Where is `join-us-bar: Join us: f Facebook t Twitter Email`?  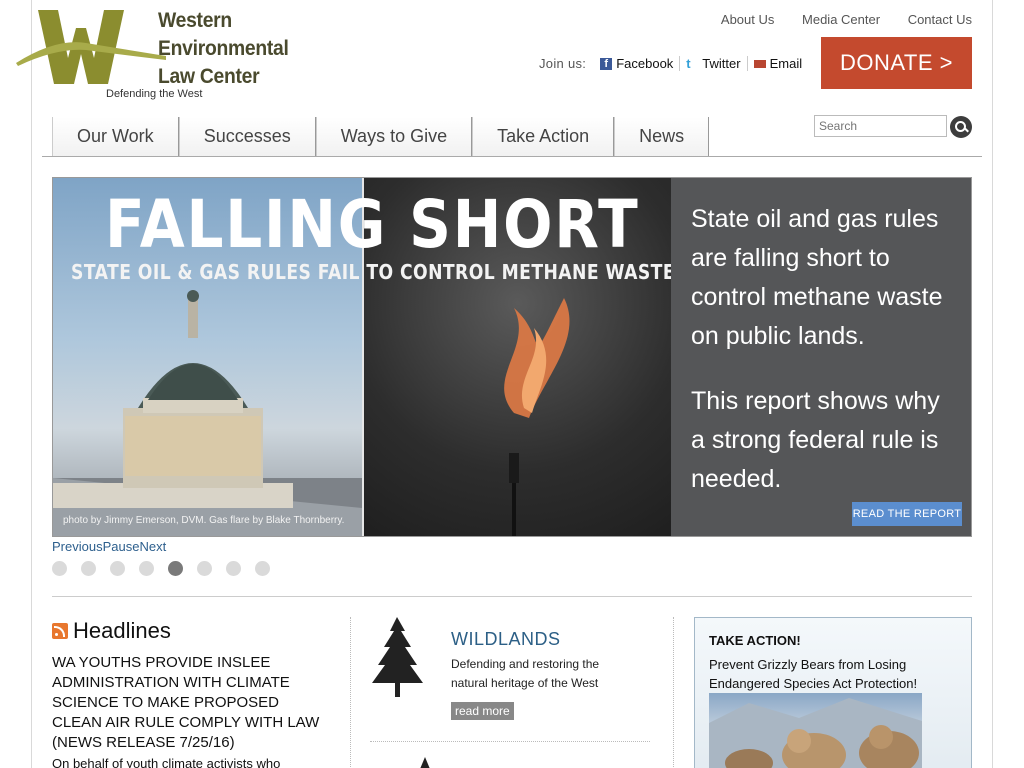 join-us-bar: Join us: f Facebook t Twitter Email is located at coordinates (673, 63).